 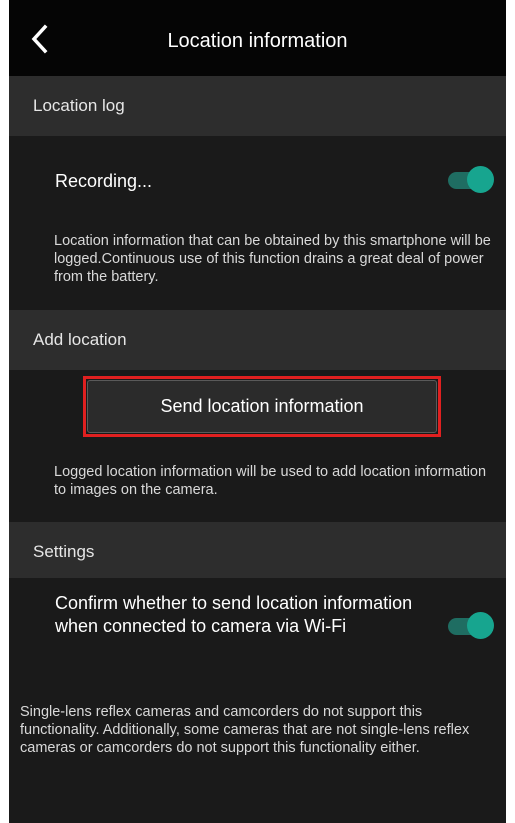 What do you see at coordinates (257, 552) in the screenshot?
I see `section-header-settings: Settings` at bounding box center [257, 552].